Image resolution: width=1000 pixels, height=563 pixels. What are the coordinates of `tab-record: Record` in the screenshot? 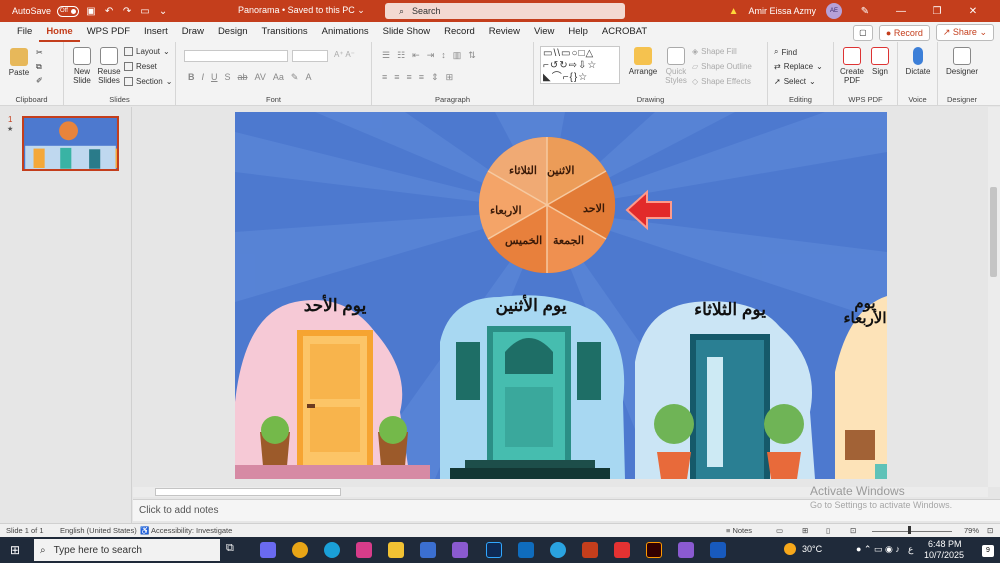 It's located at (459, 32).